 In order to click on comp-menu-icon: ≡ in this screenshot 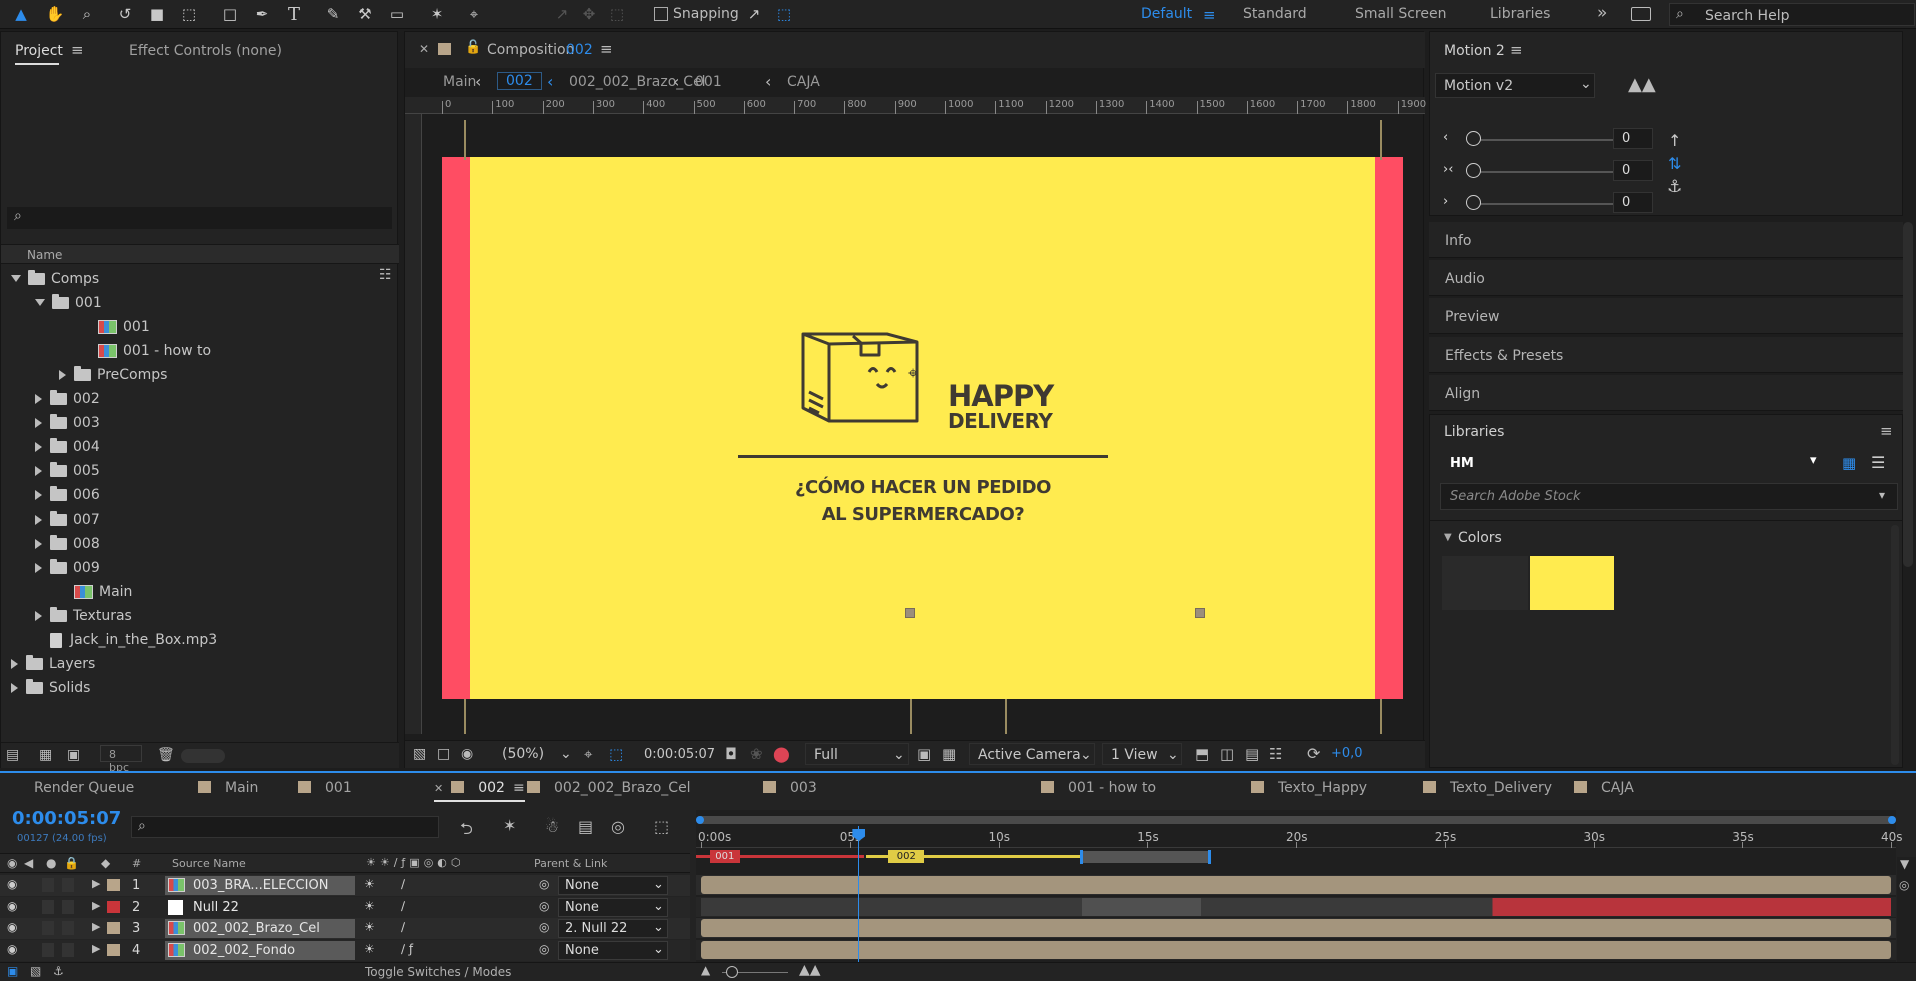, I will do `click(606, 49)`.